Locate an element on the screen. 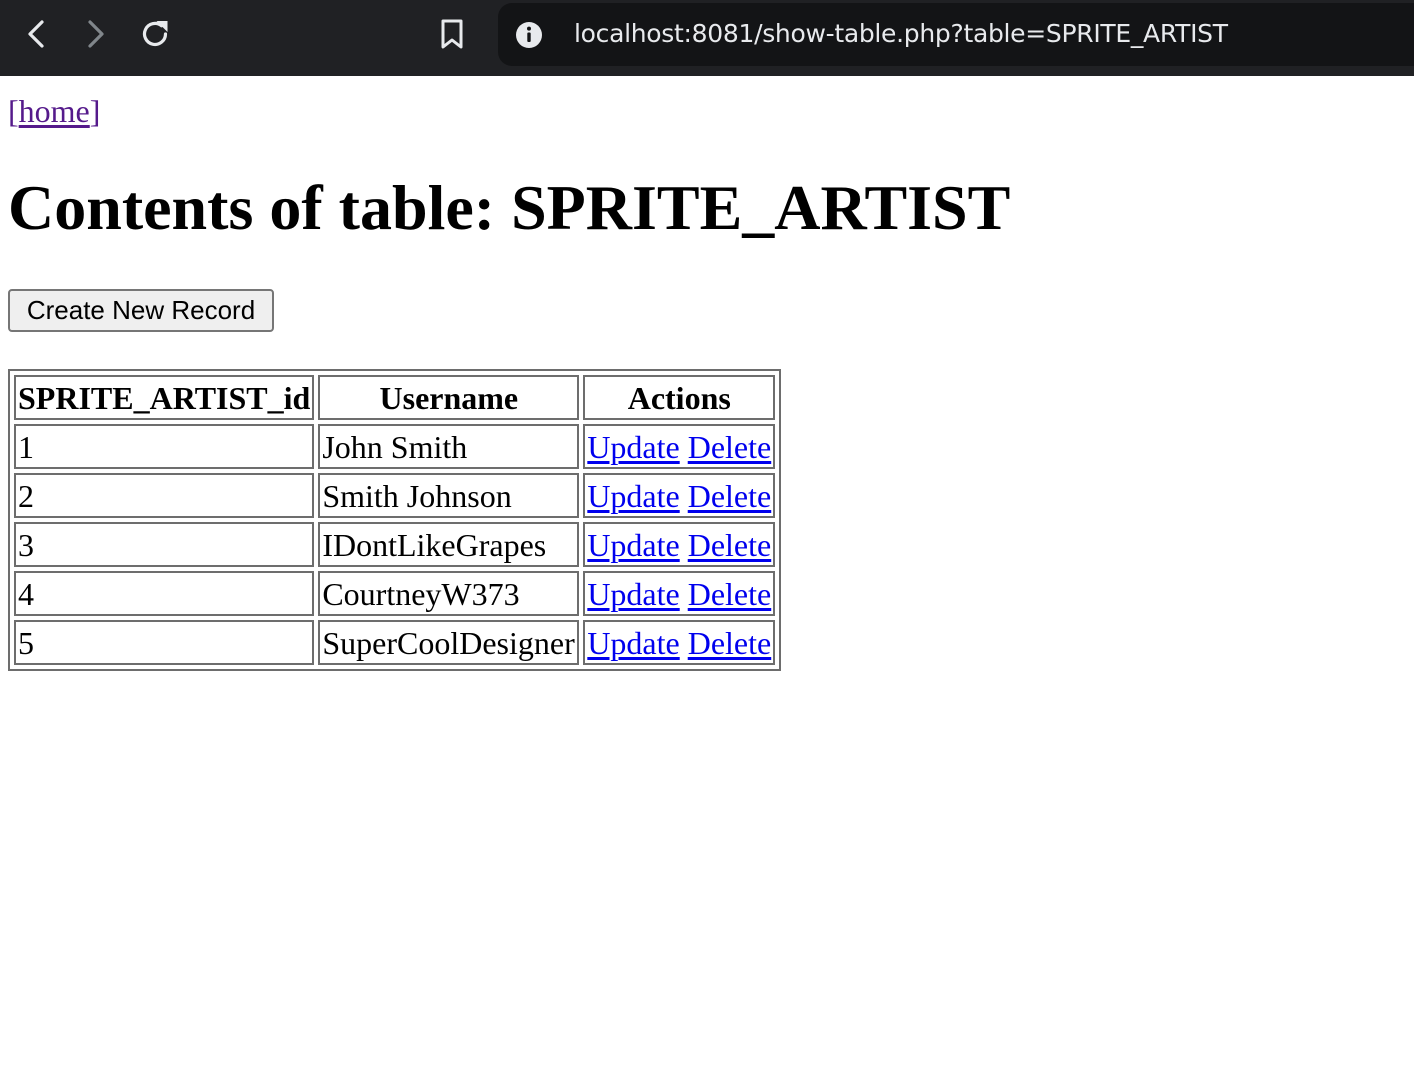  cell-username: IDontLikeGrapes is located at coordinates (449, 544).